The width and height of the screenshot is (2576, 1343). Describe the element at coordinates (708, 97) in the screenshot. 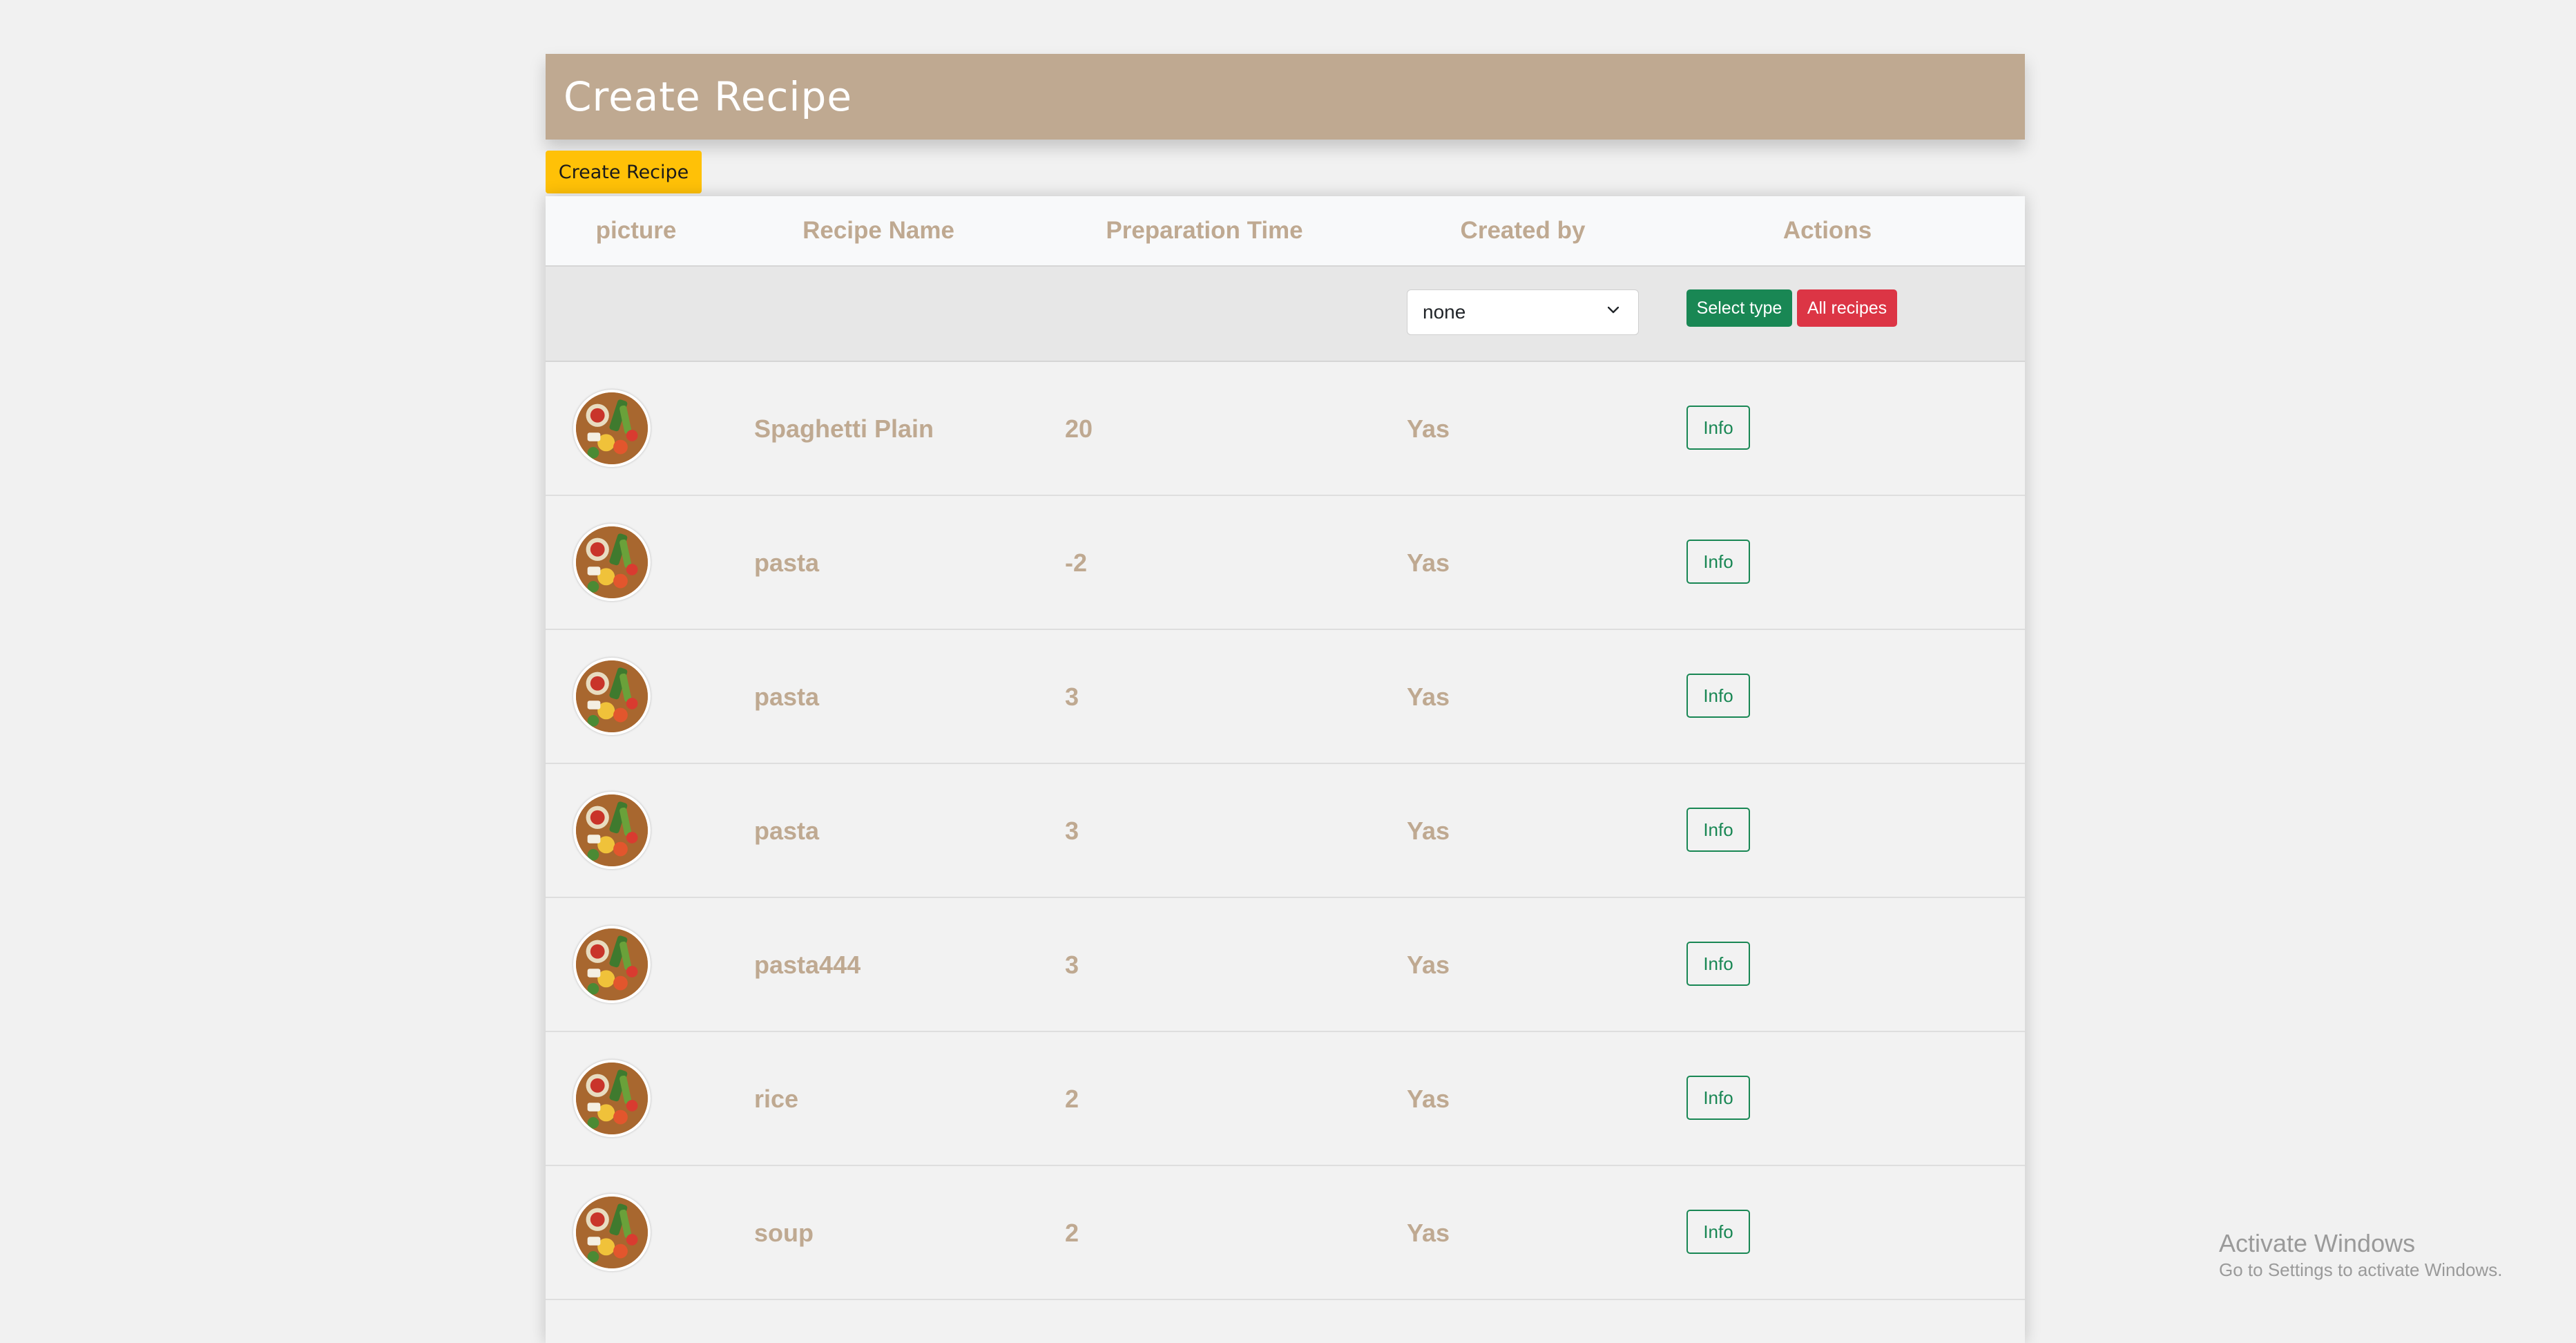

I see `page-title: Create Recipe` at that location.